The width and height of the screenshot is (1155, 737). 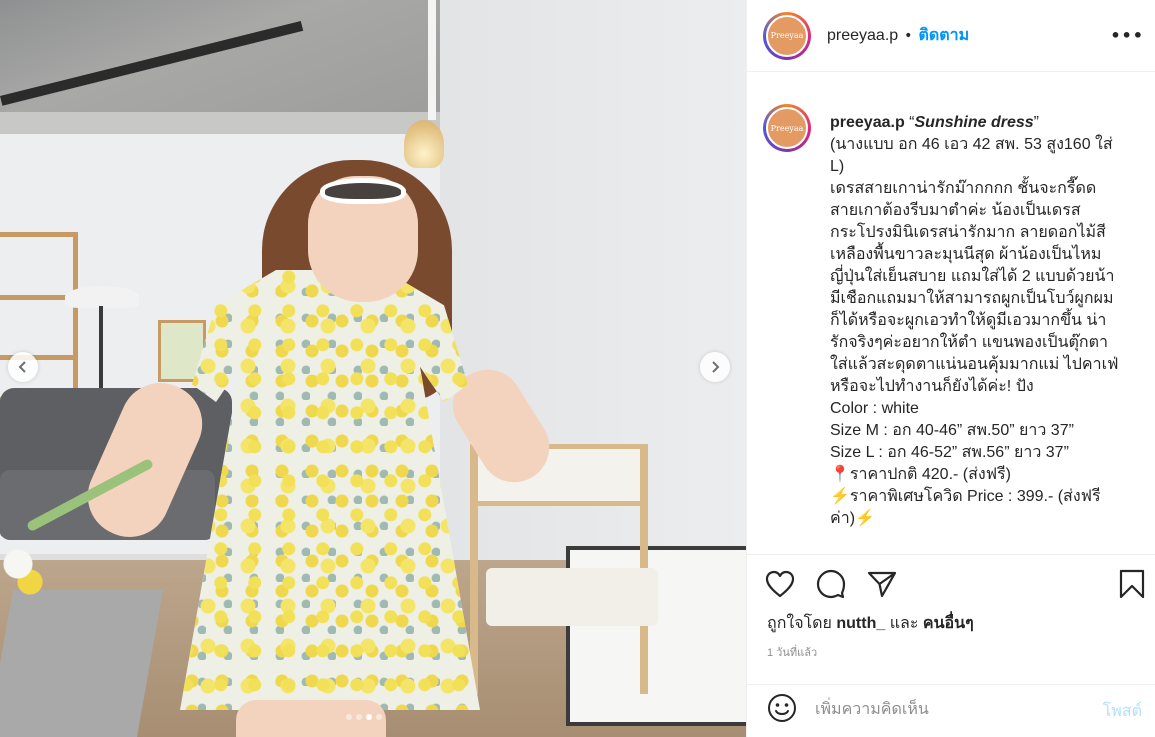 I want to click on comment-input, so click(x=950, y=710).